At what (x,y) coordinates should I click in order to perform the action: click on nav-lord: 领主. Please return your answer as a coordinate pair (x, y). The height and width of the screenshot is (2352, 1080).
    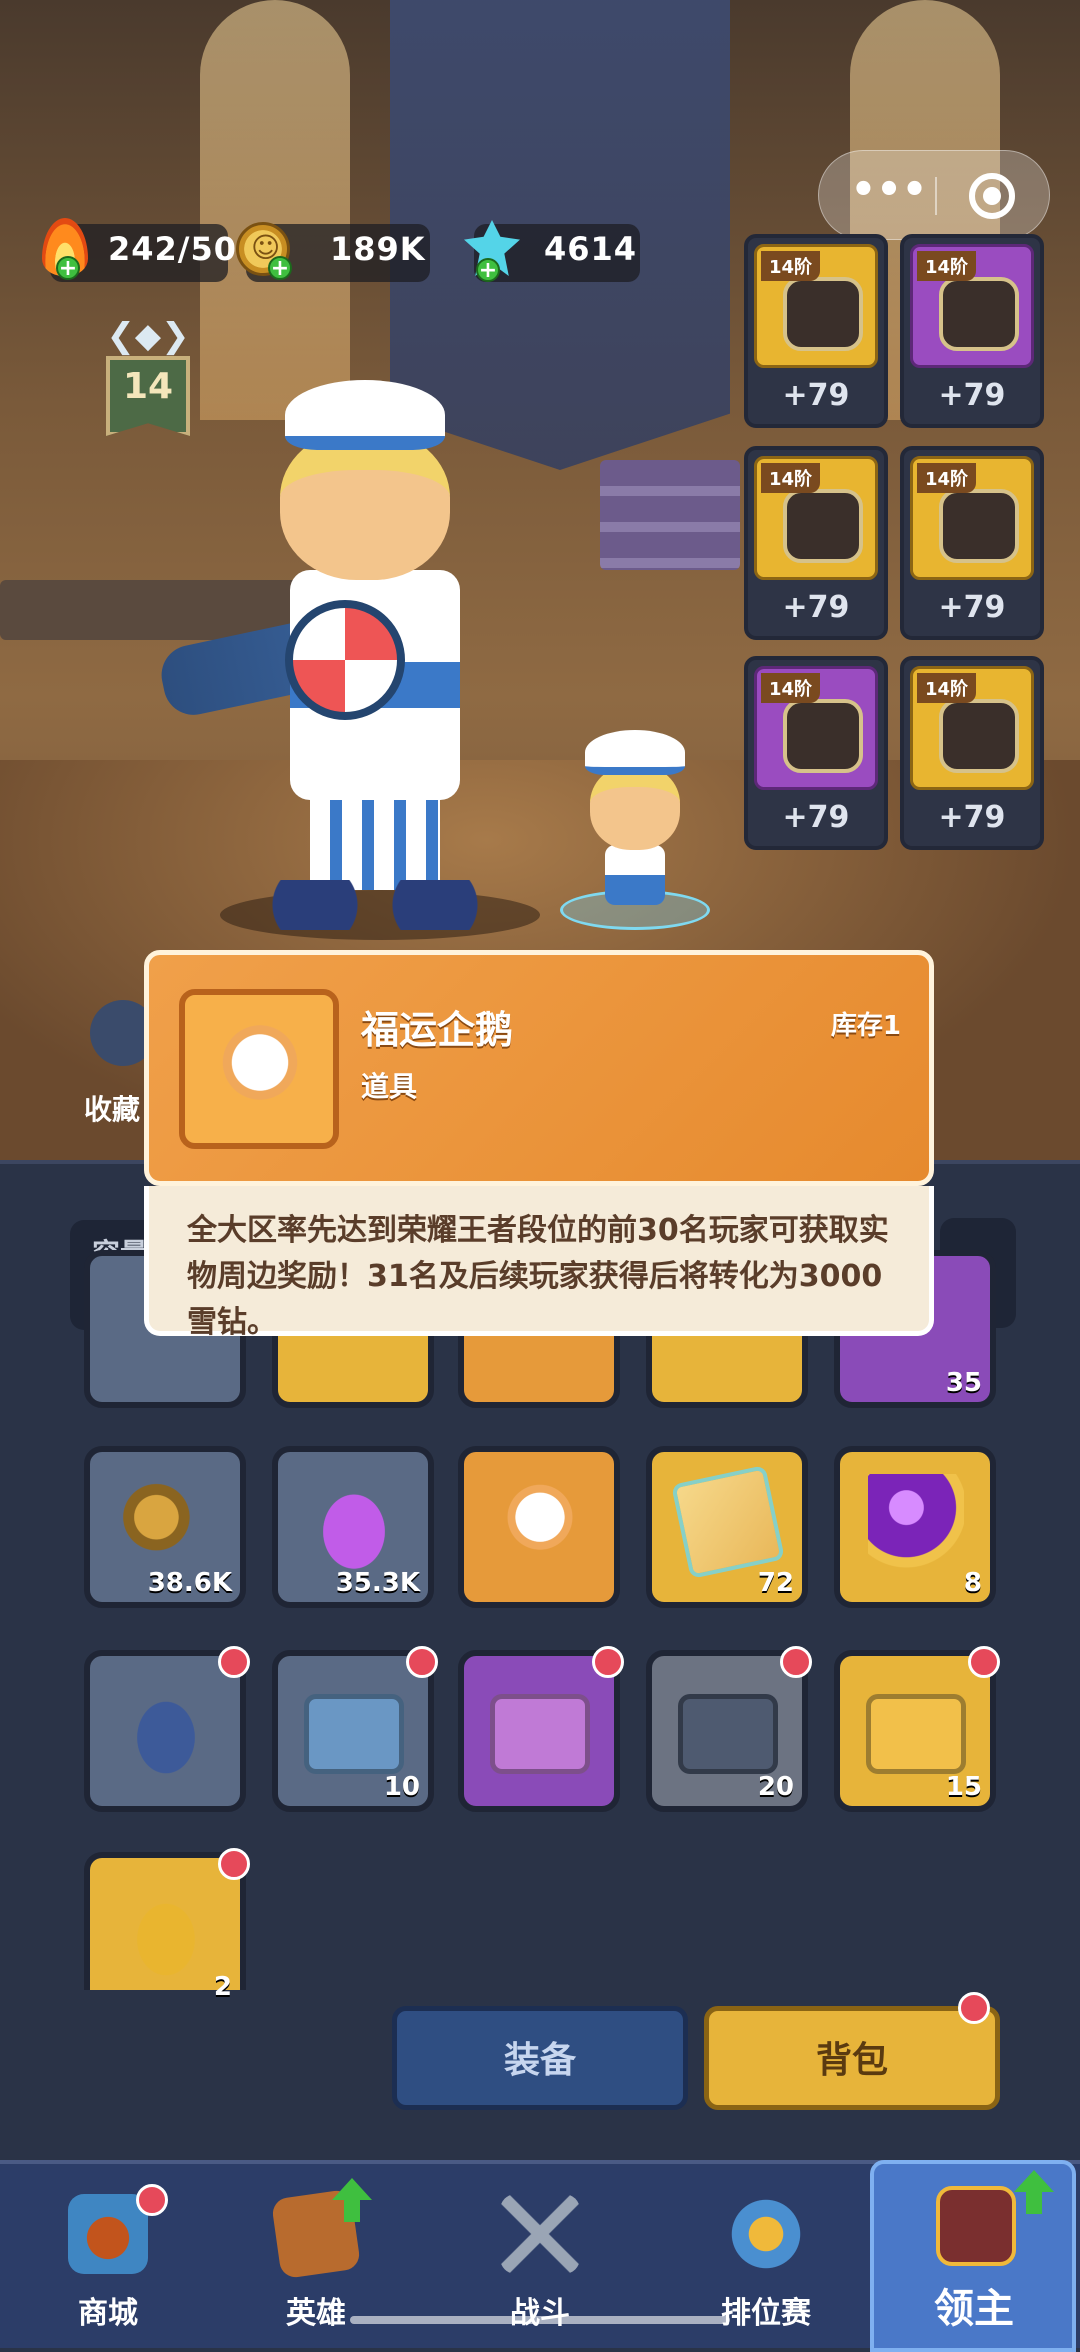
    Looking at the image, I should click on (973, 2256).